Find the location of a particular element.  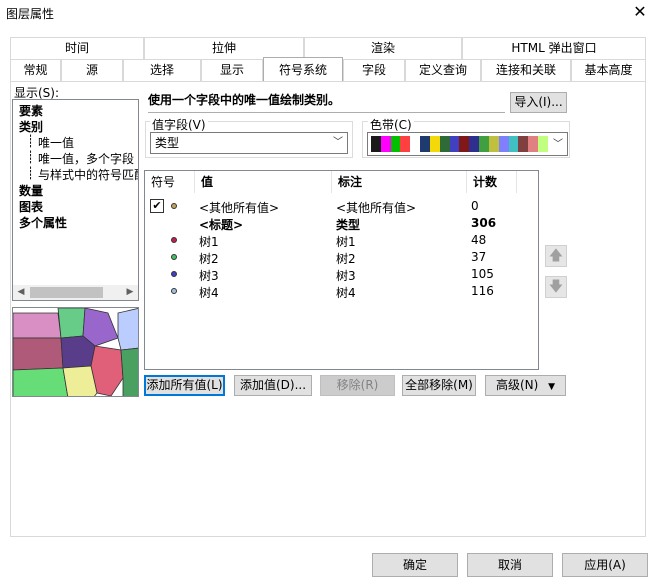

tree-item-charts: 图表 is located at coordinates (31, 206).